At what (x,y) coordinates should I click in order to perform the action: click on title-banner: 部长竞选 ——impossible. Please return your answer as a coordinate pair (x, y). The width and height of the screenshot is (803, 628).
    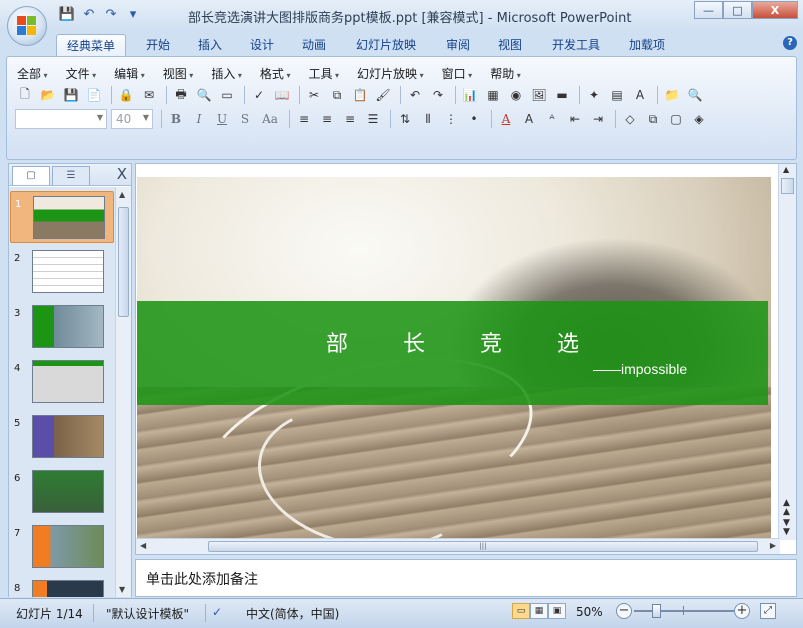
    Looking at the image, I should click on (452, 353).